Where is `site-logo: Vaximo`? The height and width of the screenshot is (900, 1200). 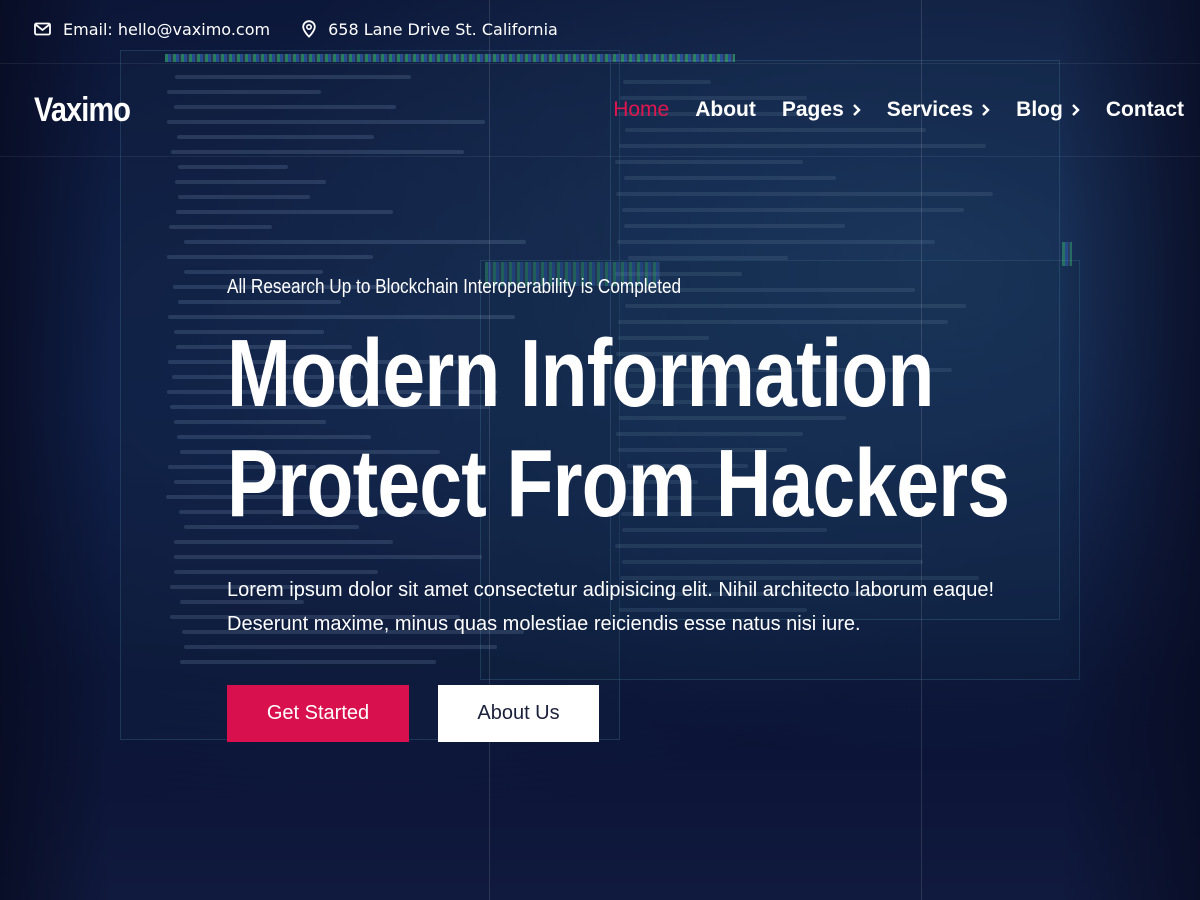 site-logo: Vaximo is located at coordinates (82, 110).